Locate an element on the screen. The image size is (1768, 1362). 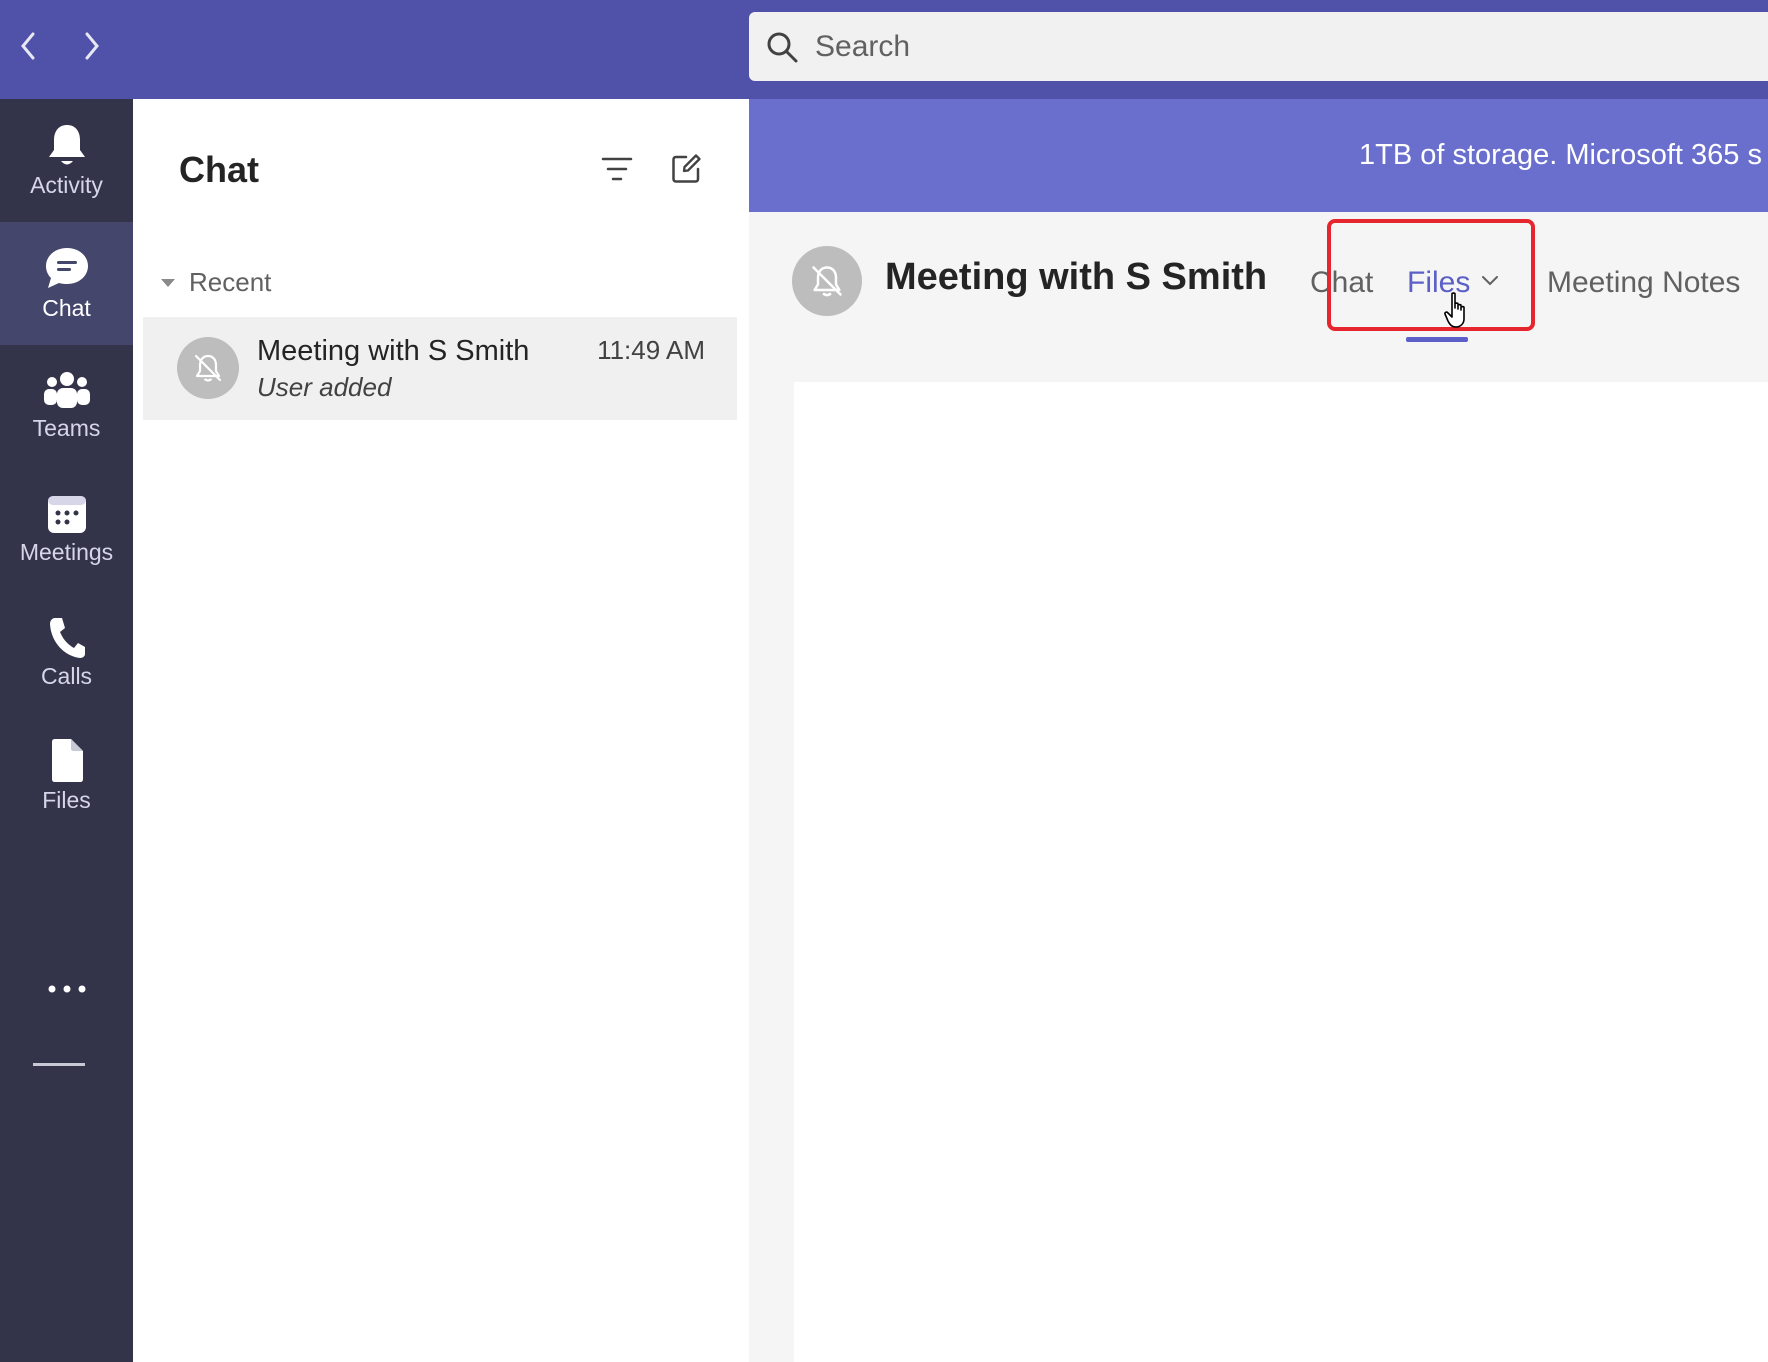
highlight-annotation is located at coordinates (1431, 275).